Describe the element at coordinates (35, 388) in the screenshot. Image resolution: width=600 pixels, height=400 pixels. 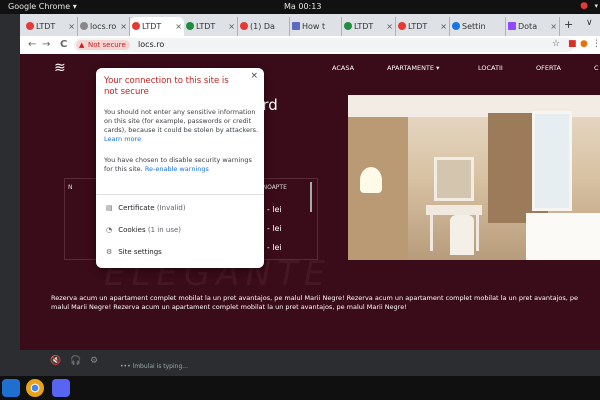
I see `chrome-icon` at that location.